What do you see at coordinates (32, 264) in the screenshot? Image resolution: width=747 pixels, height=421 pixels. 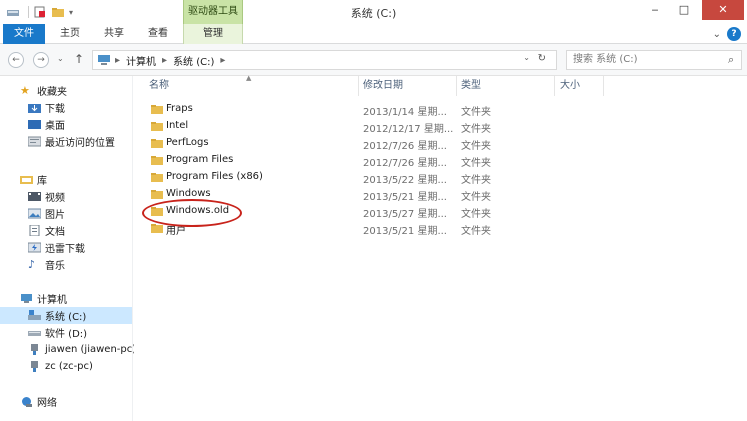 I see `music-icon: ♪` at bounding box center [32, 264].